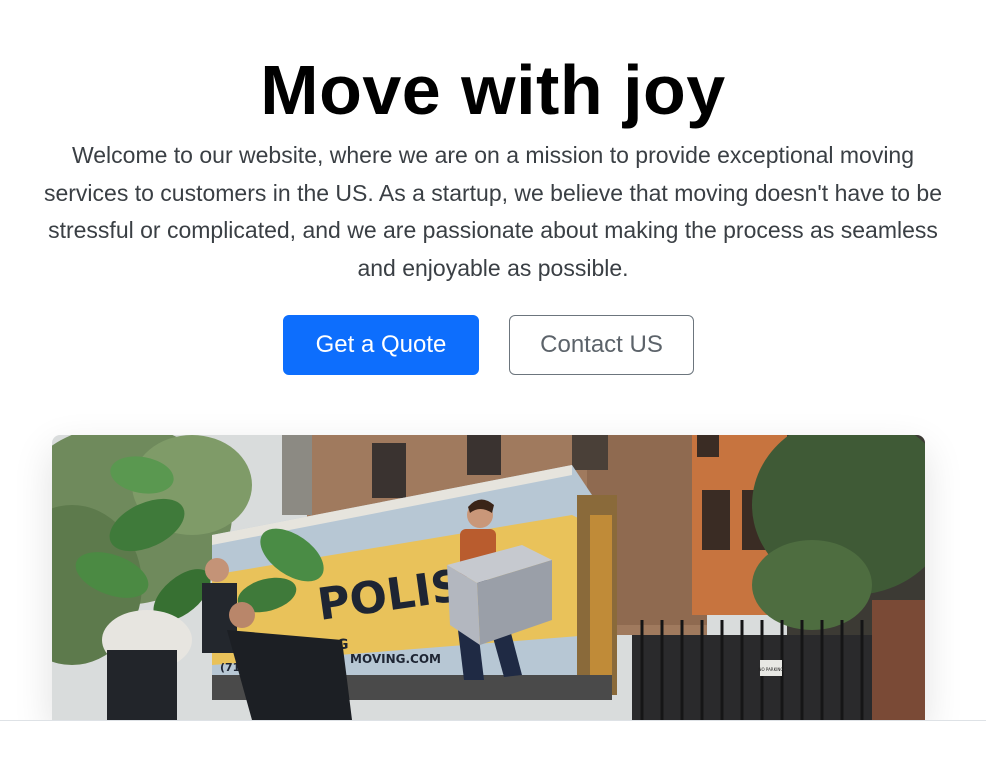 This screenshot has width=986, height=772. I want to click on hero-title: Move with joy, so click(493, 90).